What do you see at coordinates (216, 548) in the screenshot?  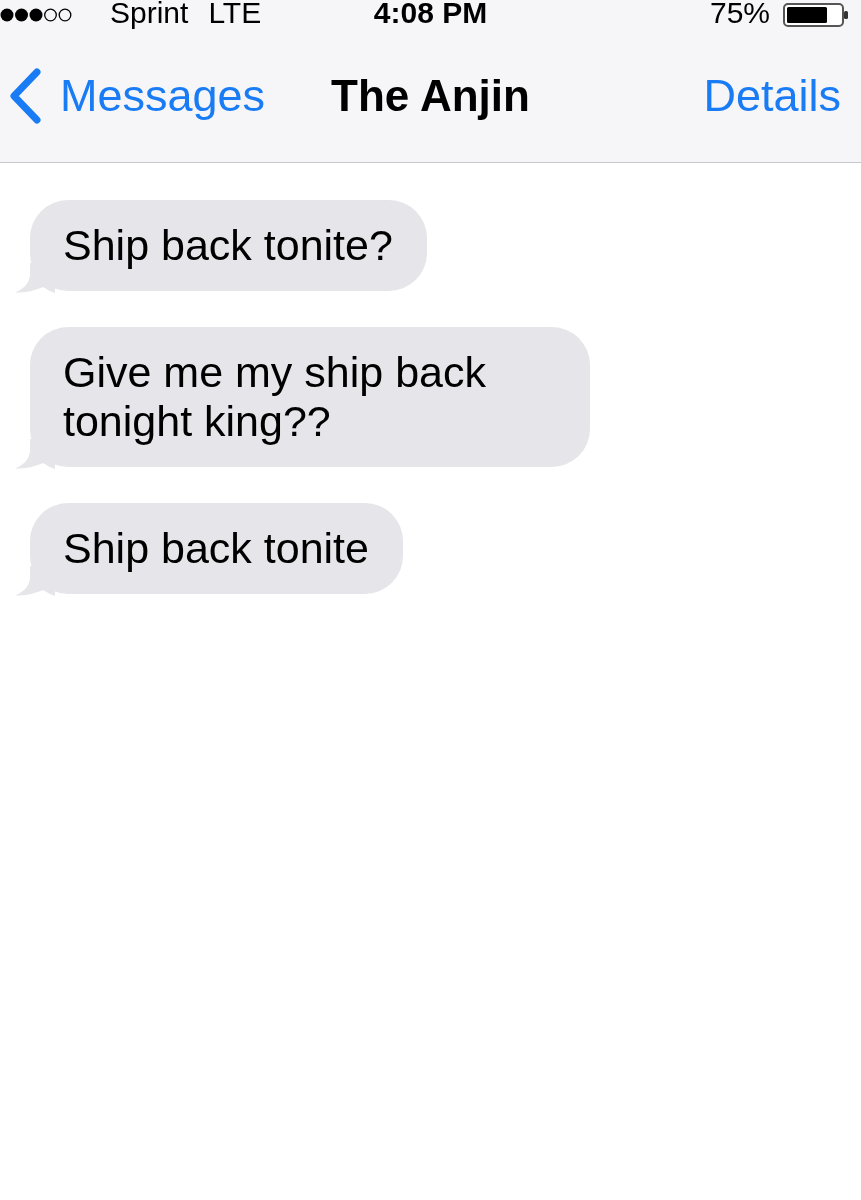 I see `message-bubble: Ship back tonite` at bounding box center [216, 548].